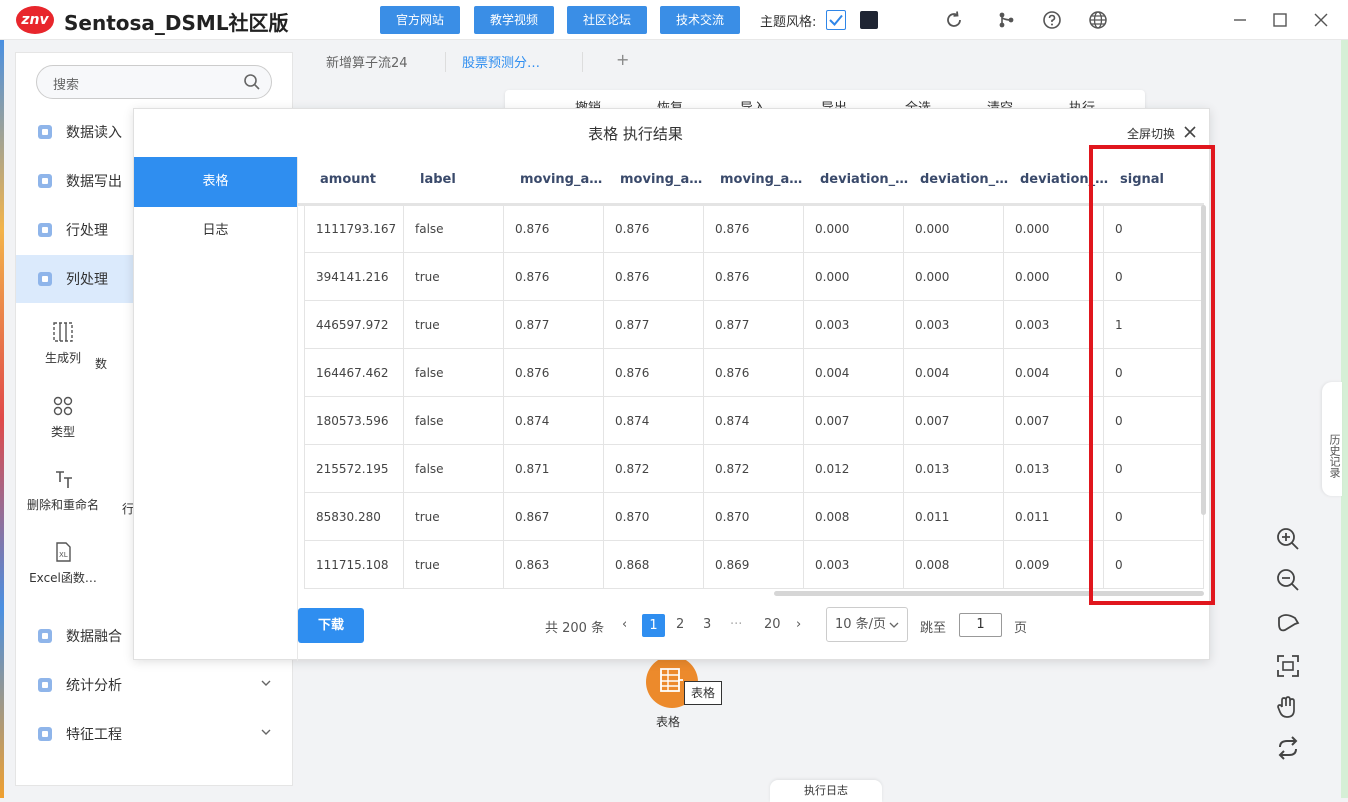  I want to click on lasso-icon, so click(1288, 623).